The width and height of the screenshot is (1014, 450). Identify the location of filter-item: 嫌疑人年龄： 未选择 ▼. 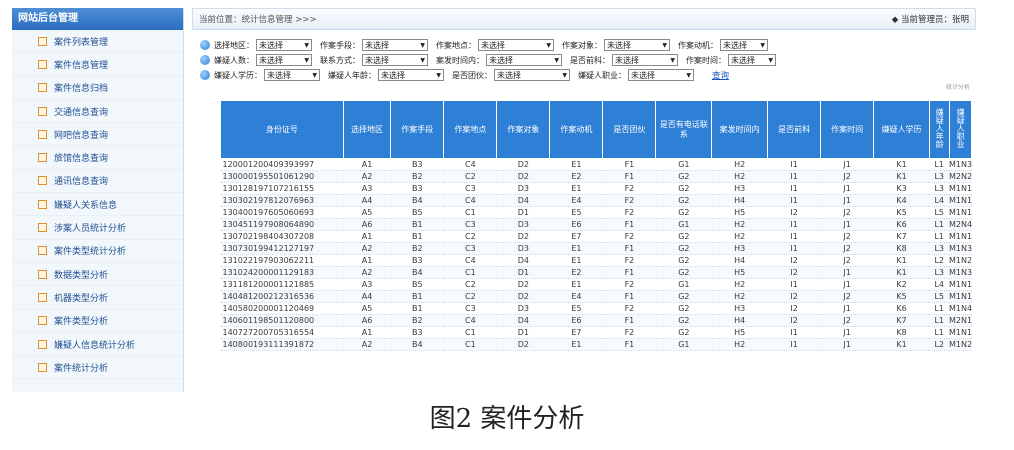
(386, 75).